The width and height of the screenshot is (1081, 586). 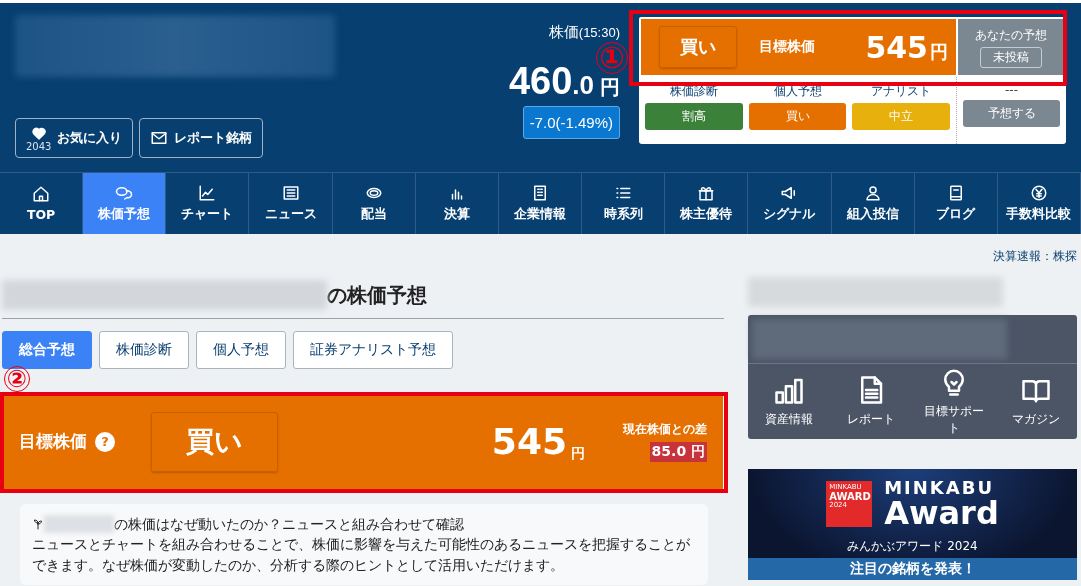 What do you see at coordinates (1039, 203) in the screenshot?
I see `nav-tab: 手数料比較` at bounding box center [1039, 203].